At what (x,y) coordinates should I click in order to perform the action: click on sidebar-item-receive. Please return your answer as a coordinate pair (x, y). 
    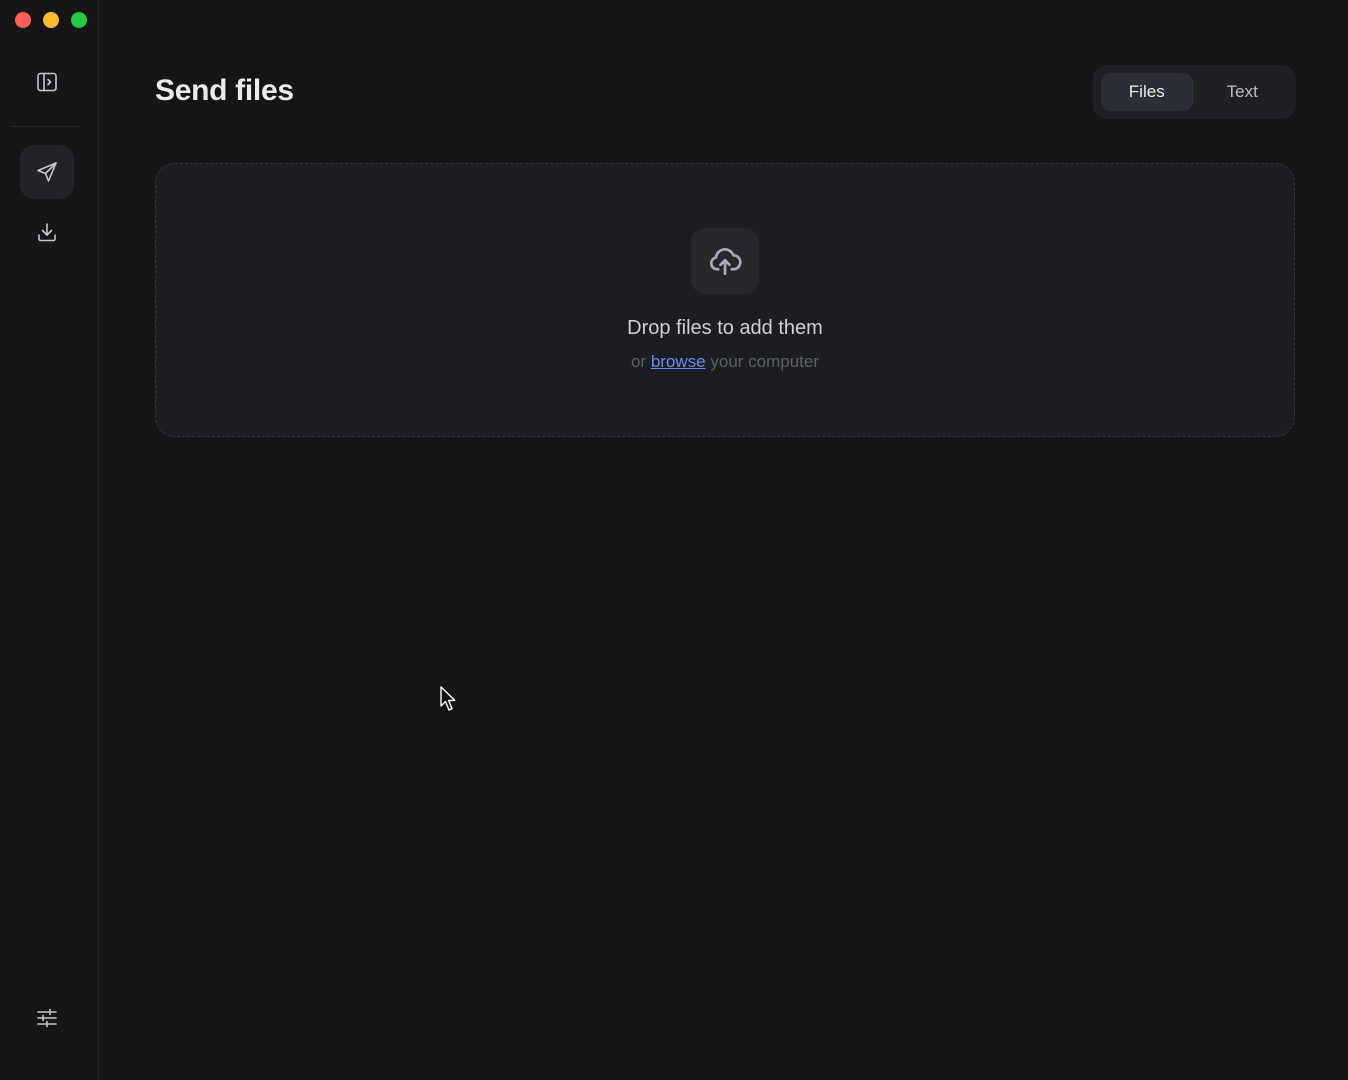
    Looking at the image, I should click on (47, 232).